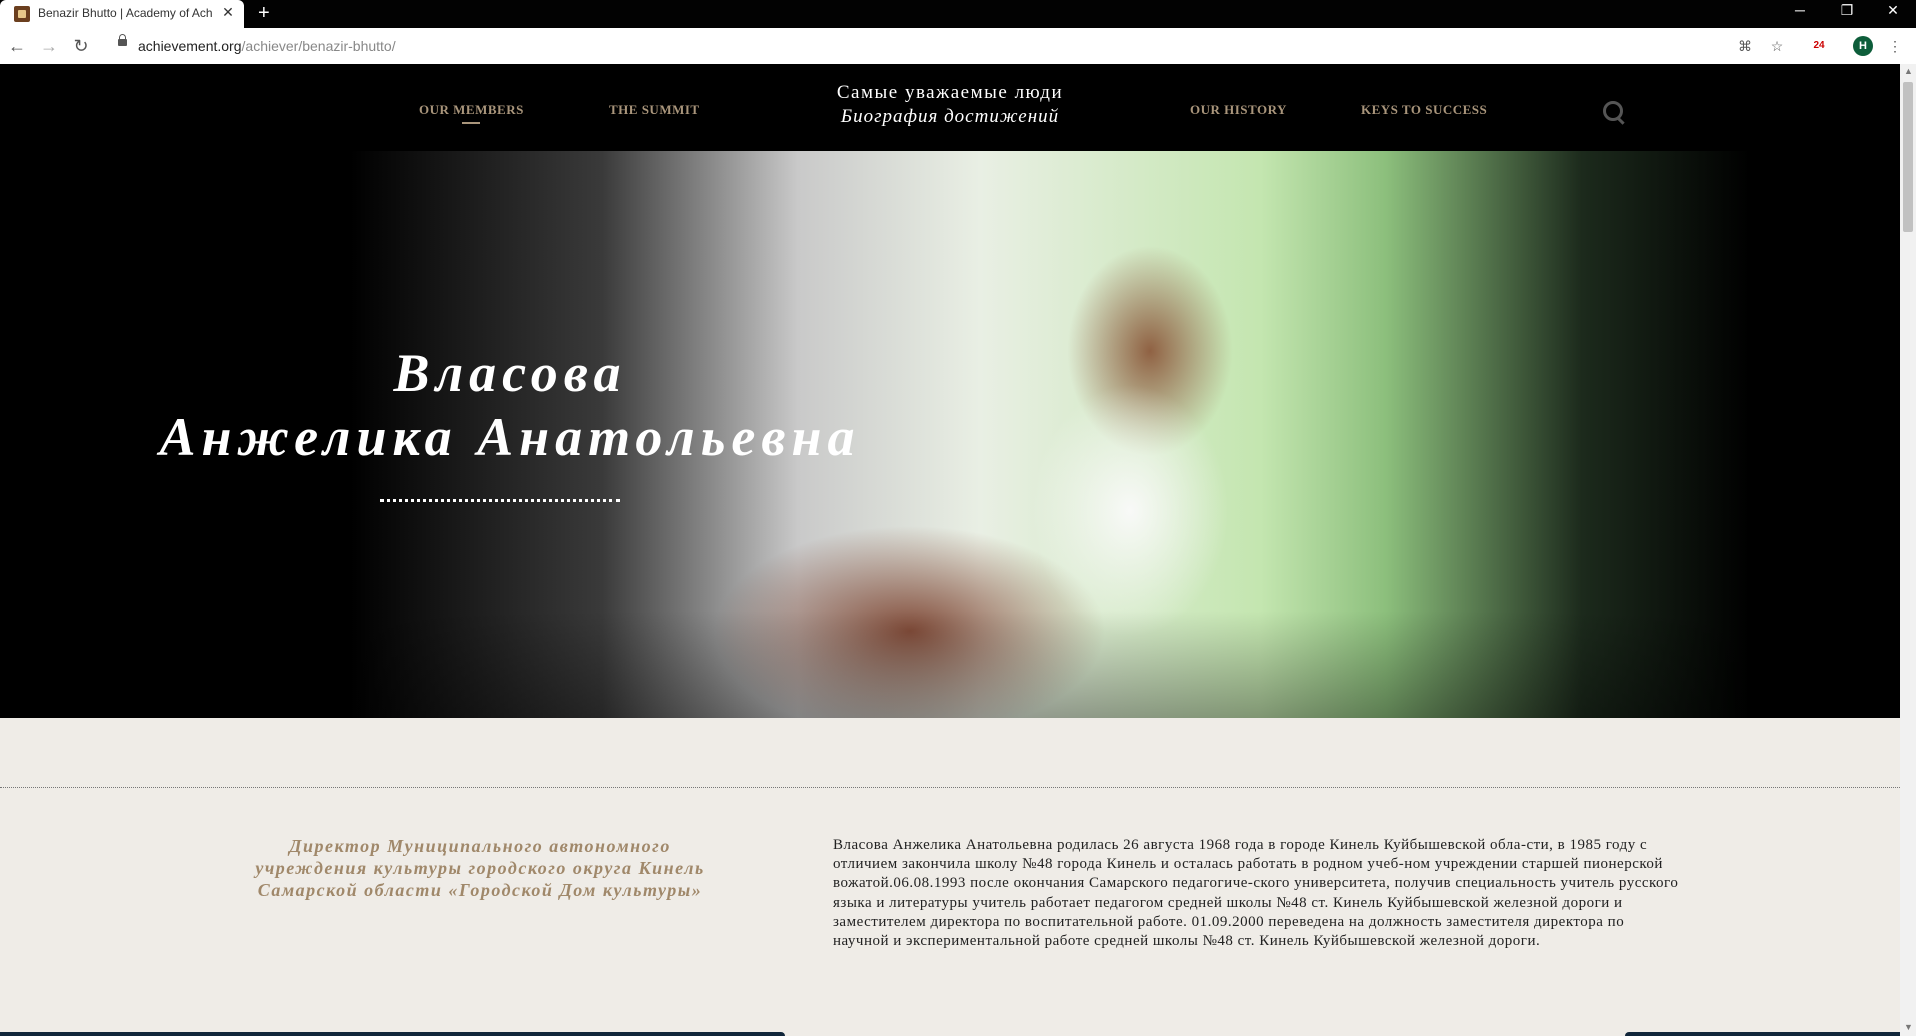  What do you see at coordinates (1745, 46) in the screenshot?
I see `translate-icon: ⌘` at bounding box center [1745, 46].